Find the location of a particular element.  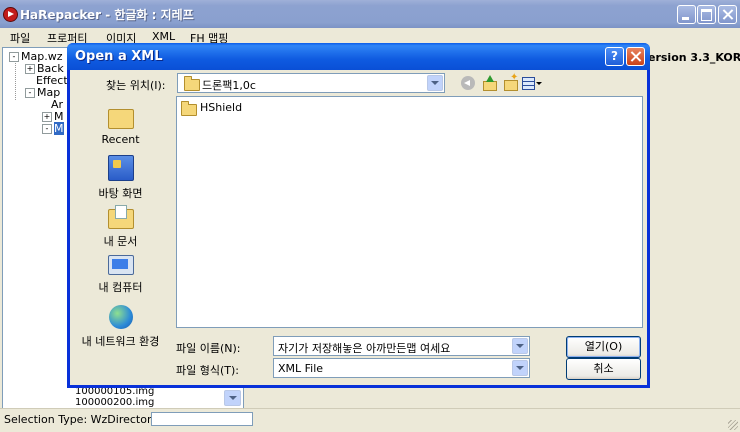

back-icon is located at coordinates (468, 83).